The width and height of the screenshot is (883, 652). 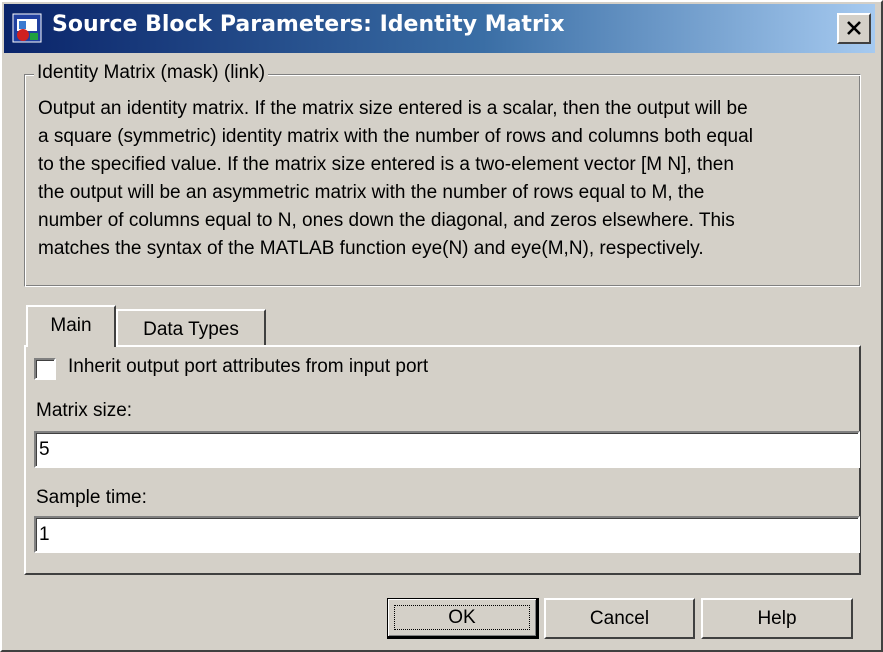 I want to click on cancel-button: Cancel, so click(x=619, y=618).